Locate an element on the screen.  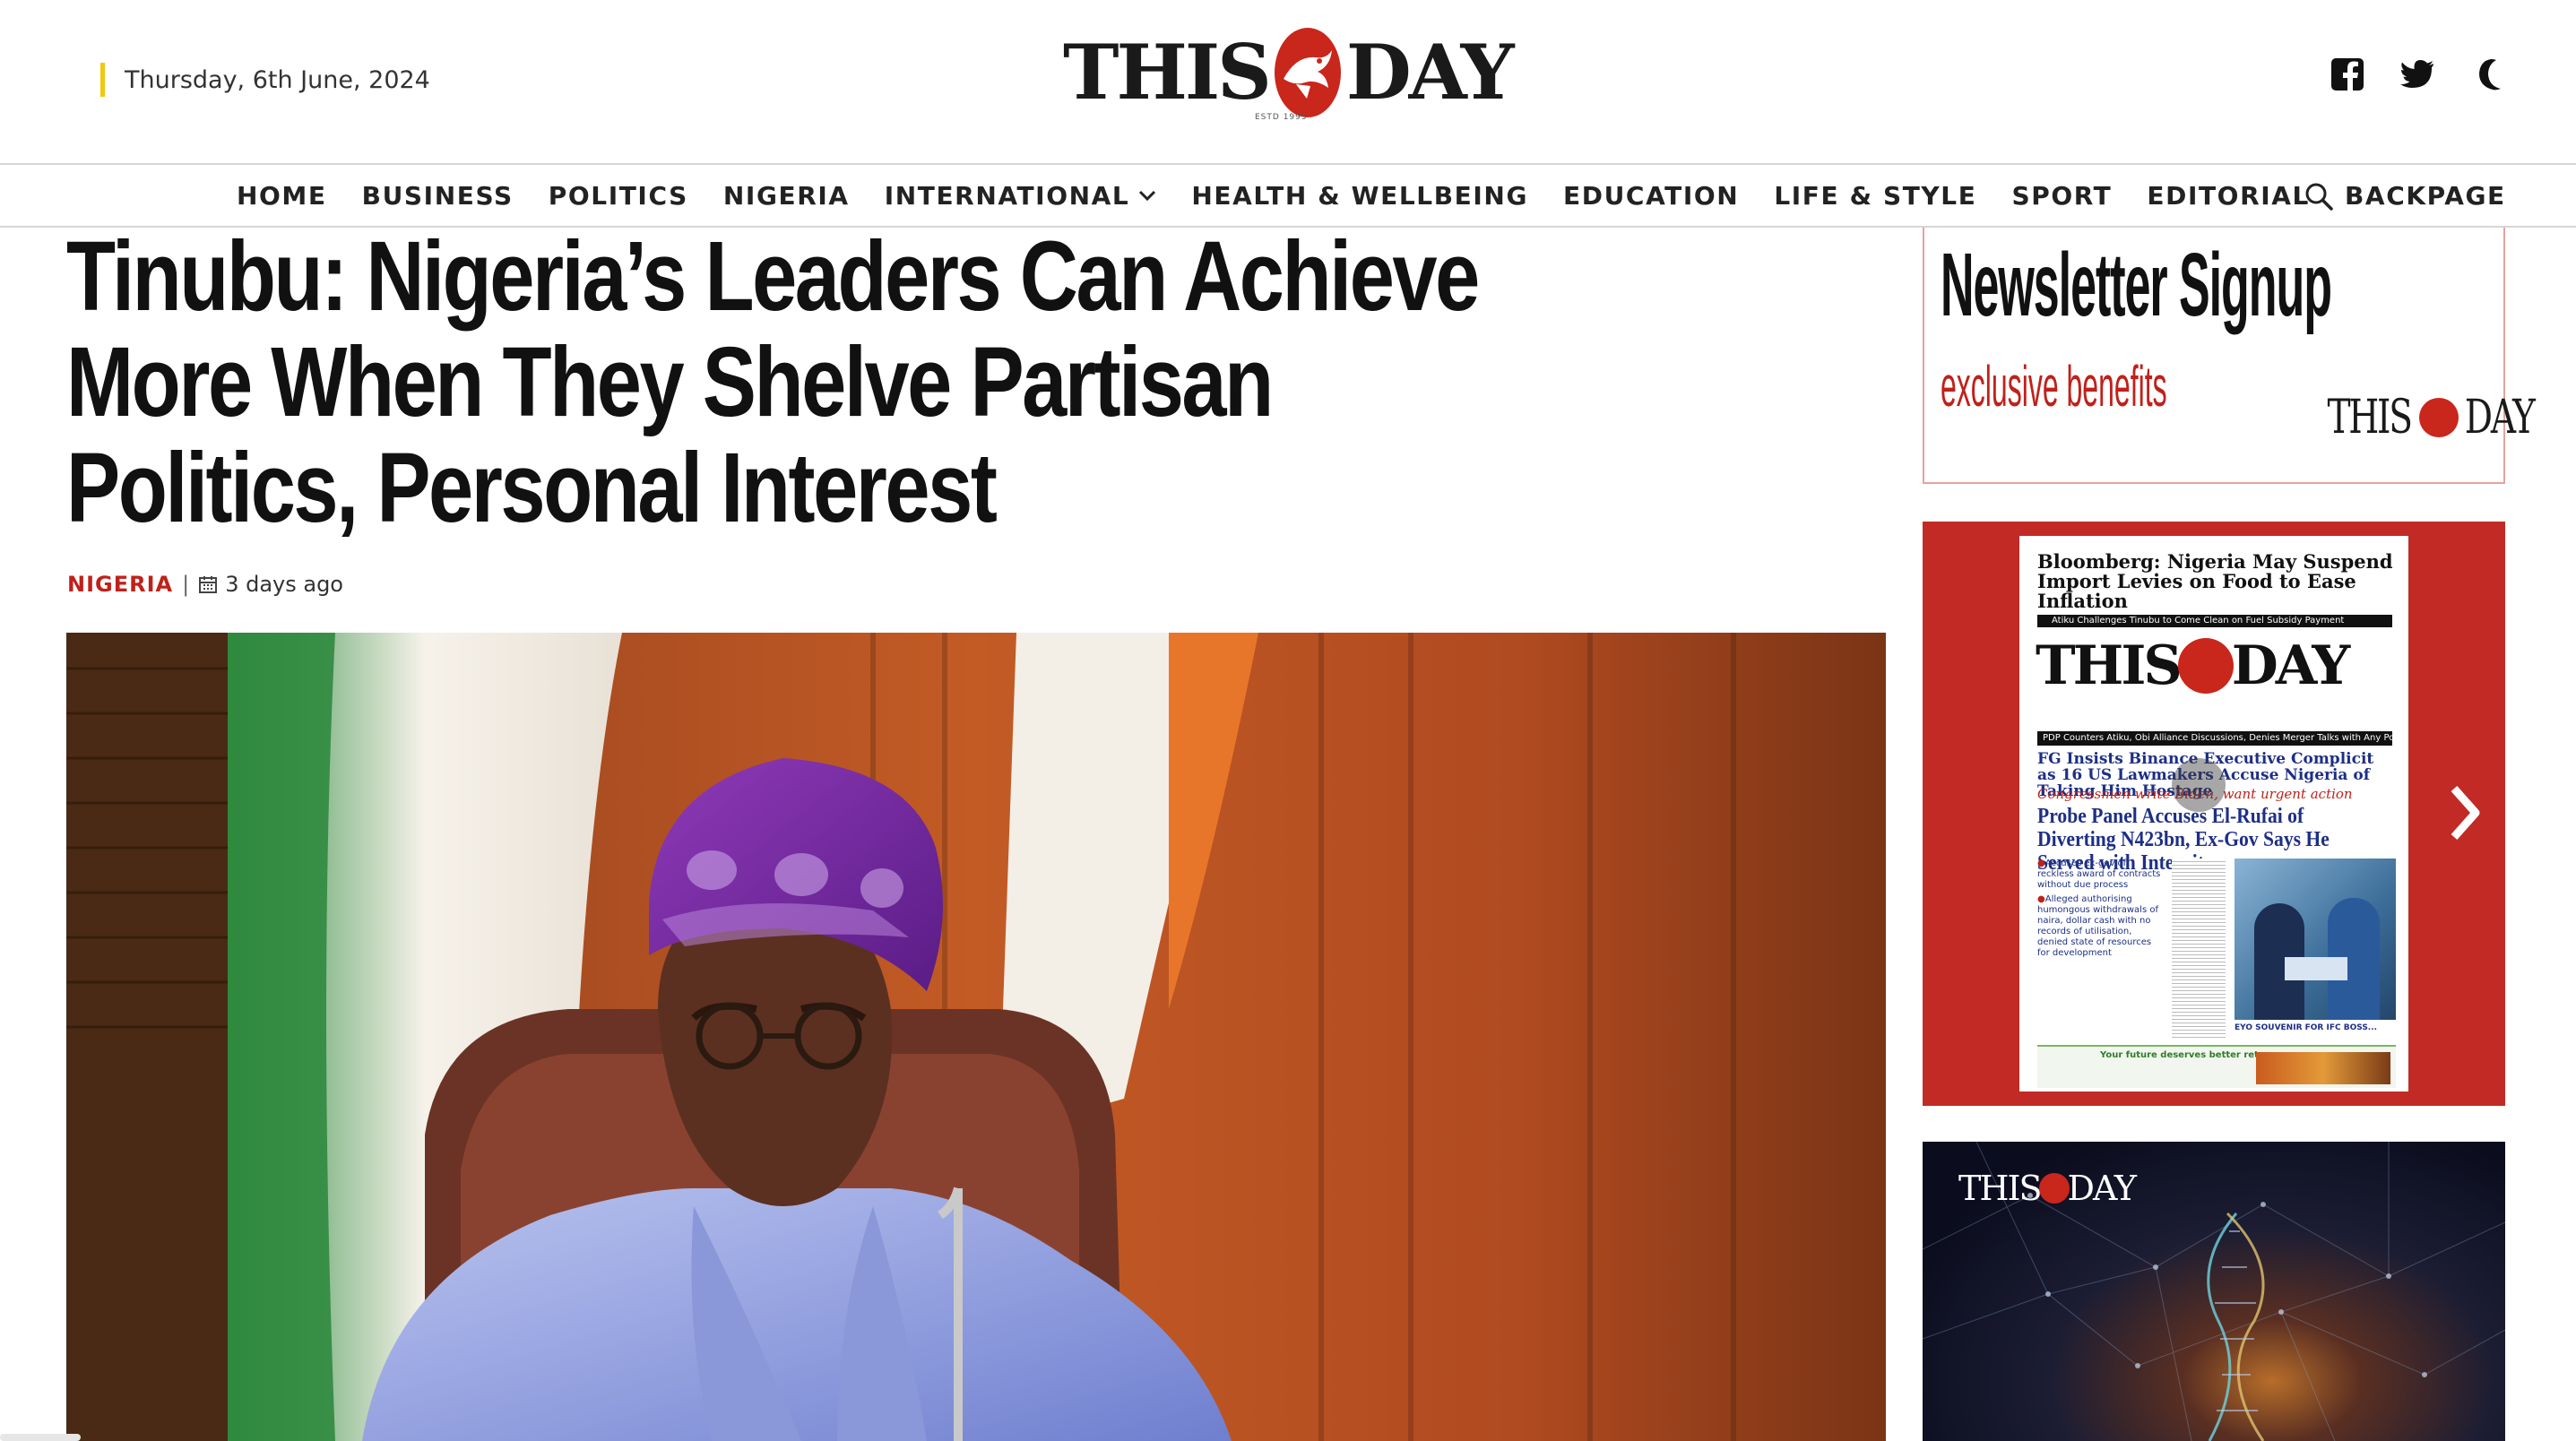
site-logo: THIS DAY ESTD 1995 is located at coordinates (1289, 72).